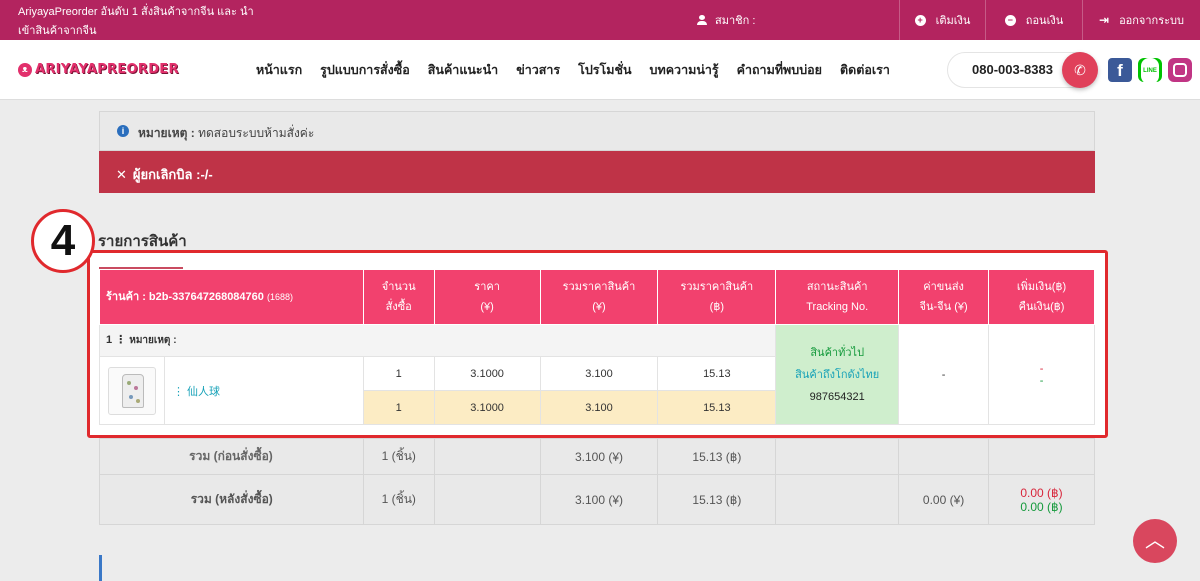  What do you see at coordinates (597, 172) in the screenshot?
I see `cancel-info-bar: ✕ ผู้ยกเลิกบิล :-/-` at bounding box center [597, 172].